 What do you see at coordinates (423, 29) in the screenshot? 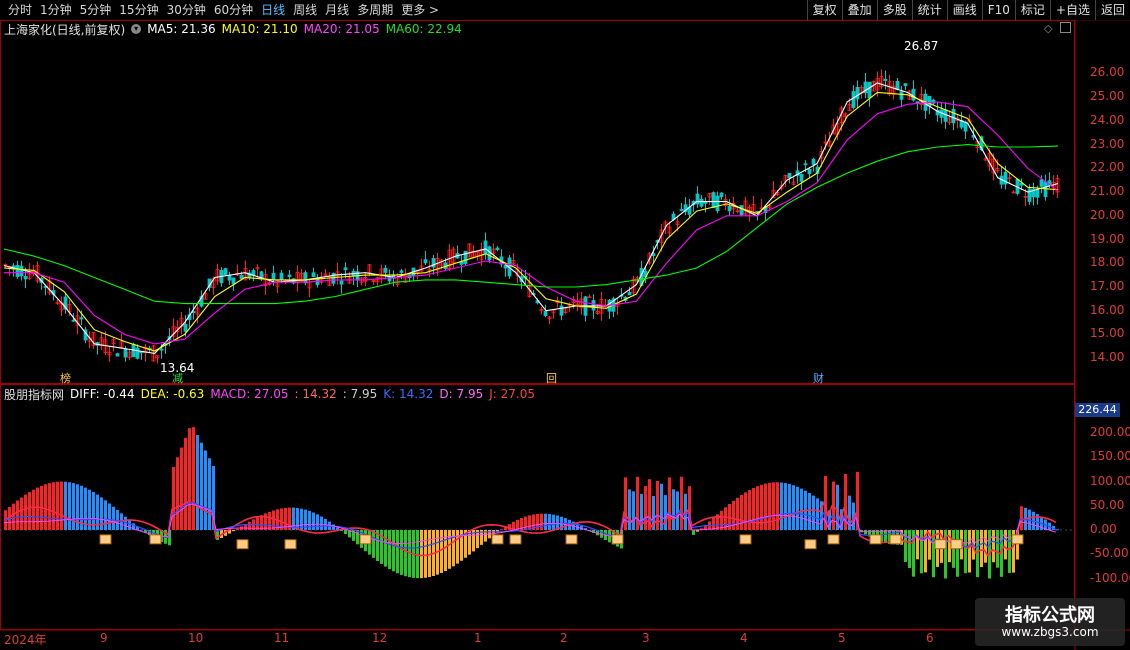
I see `ma60-value: MA60: 22.94` at bounding box center [423, 29].